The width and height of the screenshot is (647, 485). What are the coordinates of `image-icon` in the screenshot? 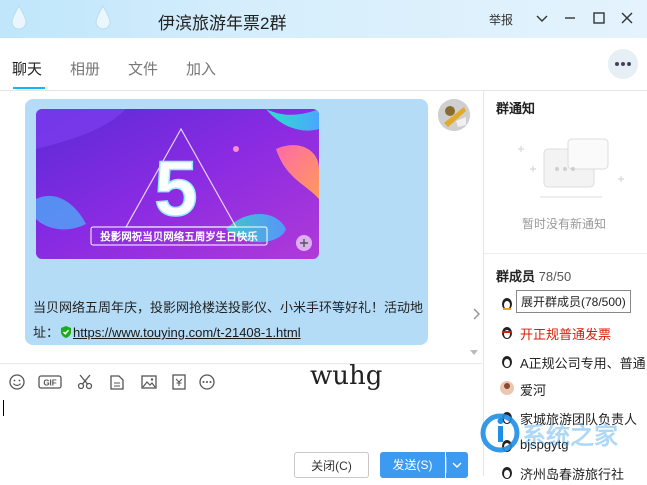 It's located at (149, 382).